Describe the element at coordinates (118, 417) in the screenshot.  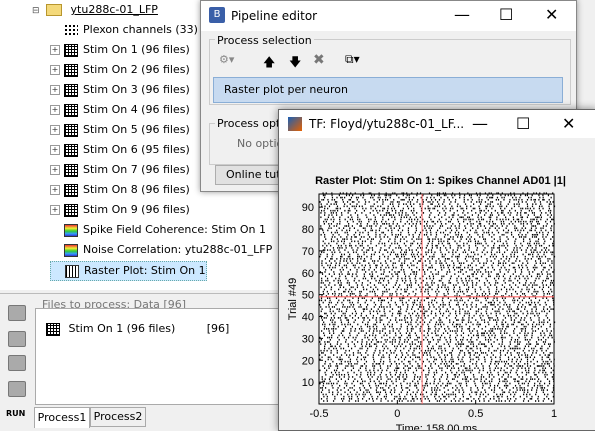
I see `tab-process2: Process2` at that location.